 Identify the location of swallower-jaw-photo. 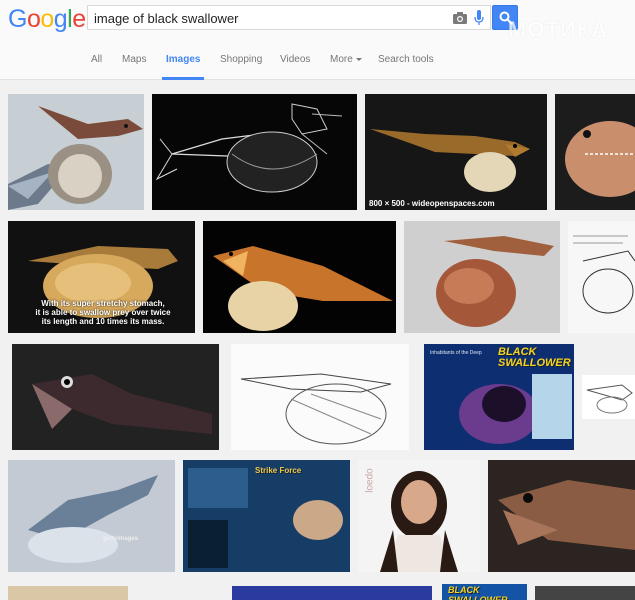
(561, 516).